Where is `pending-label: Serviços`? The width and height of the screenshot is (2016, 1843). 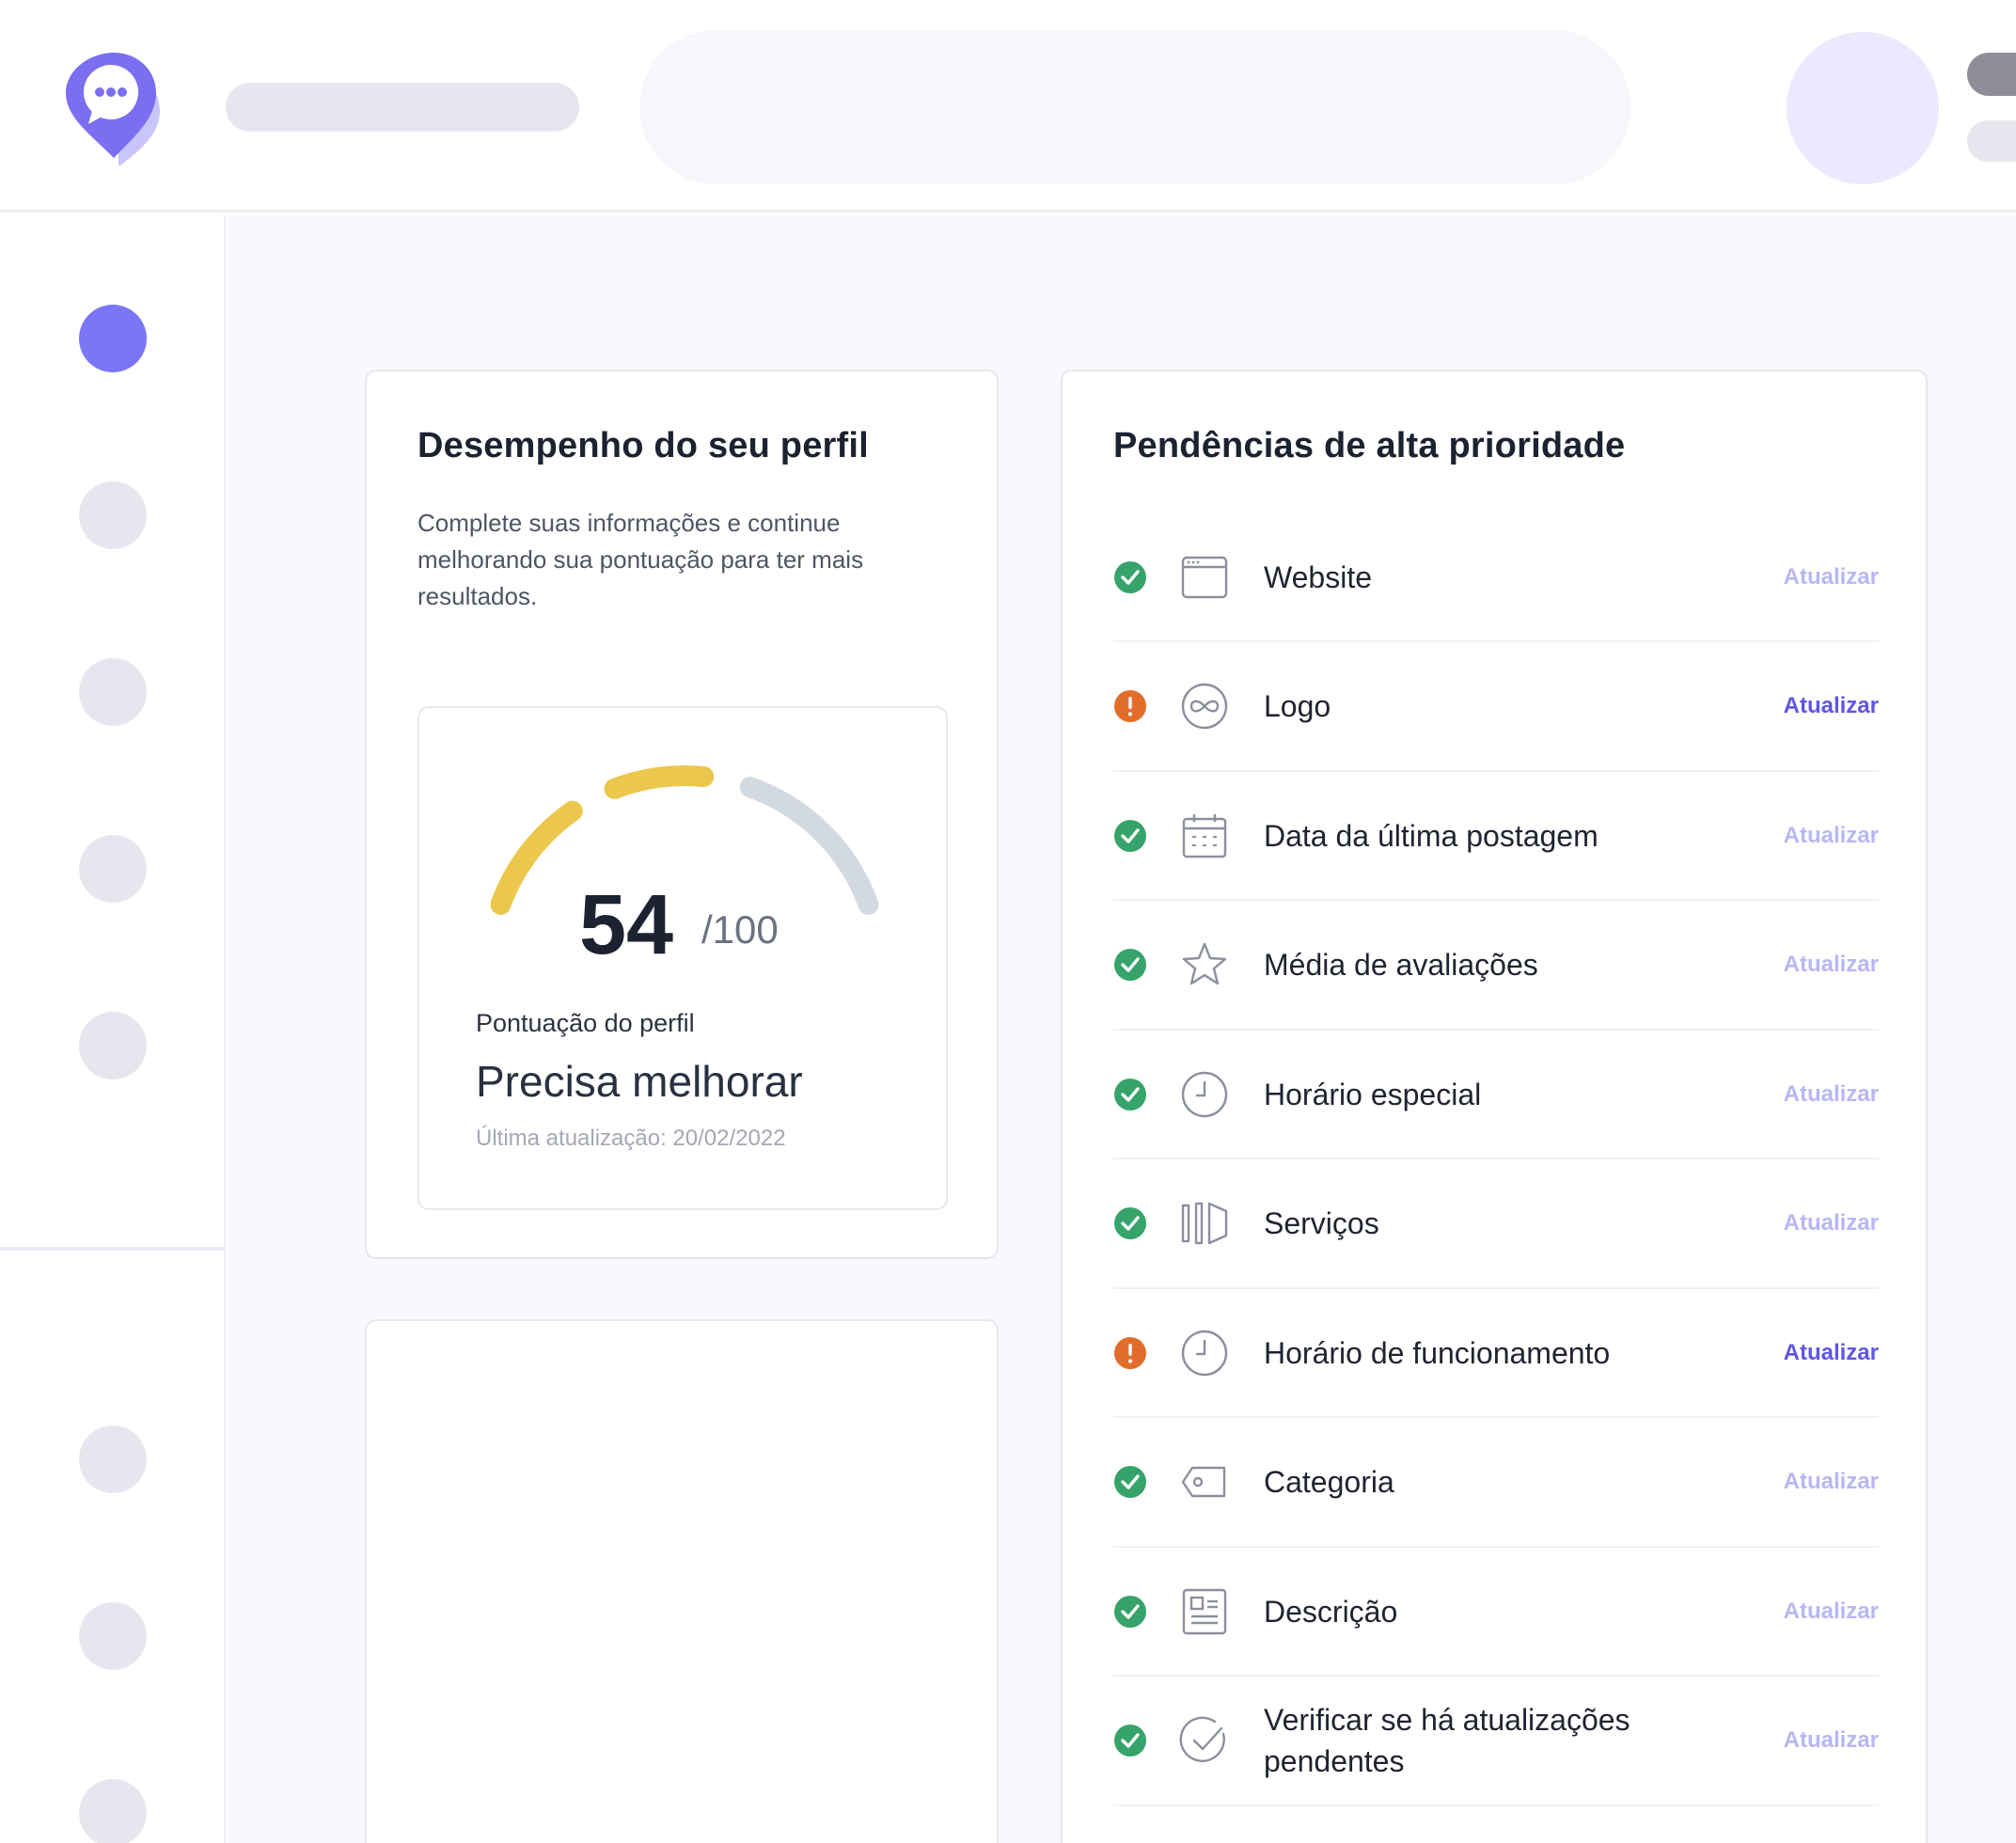 pending-label: Serviços is located at coordinates (1321, 1223).